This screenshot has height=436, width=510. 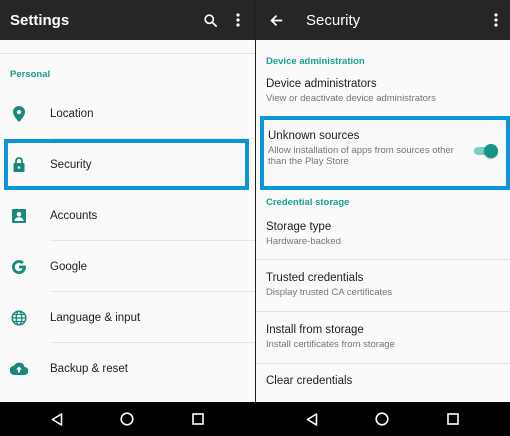 I want to click on settings-item-label: Language & input, so click(x=95, y=317).